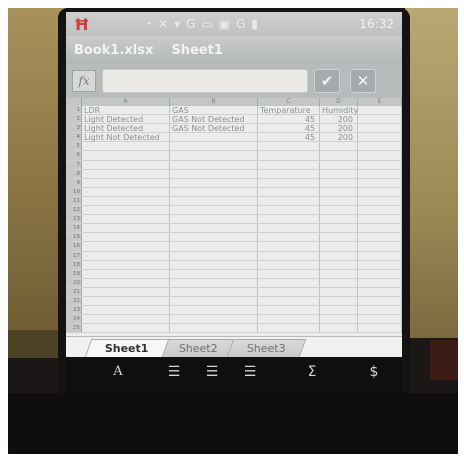 The width and height of the screenshot is (464, 459). What do you see at coordinates (74, 173) in the screenshot?
I see `row-header: 8` at bounding box center [74, 173].